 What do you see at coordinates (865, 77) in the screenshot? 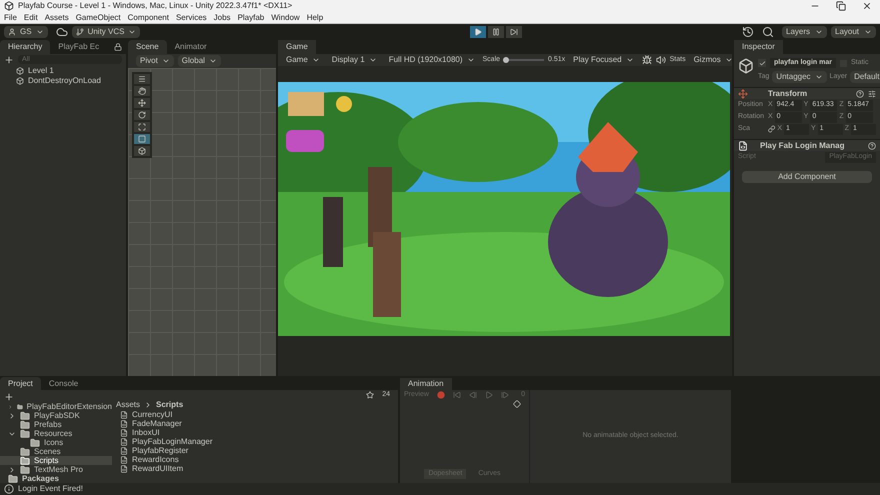
I see `layer-dropdown: Default` at bounding box center [865, 77].